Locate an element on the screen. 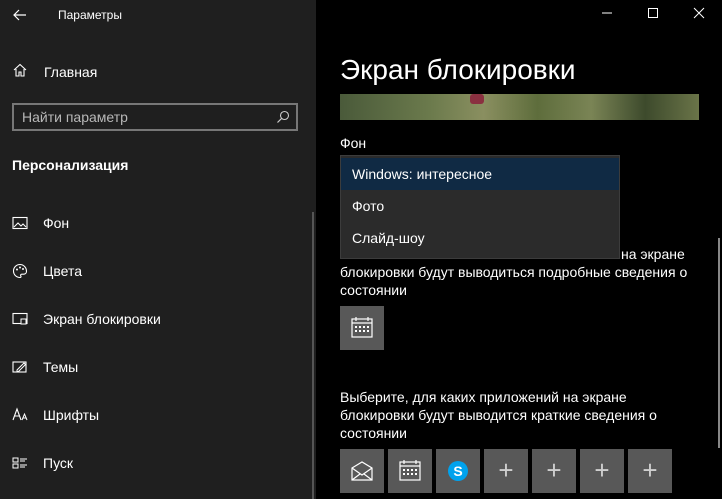  background-label: Фон is located at coordinates (353, 143).